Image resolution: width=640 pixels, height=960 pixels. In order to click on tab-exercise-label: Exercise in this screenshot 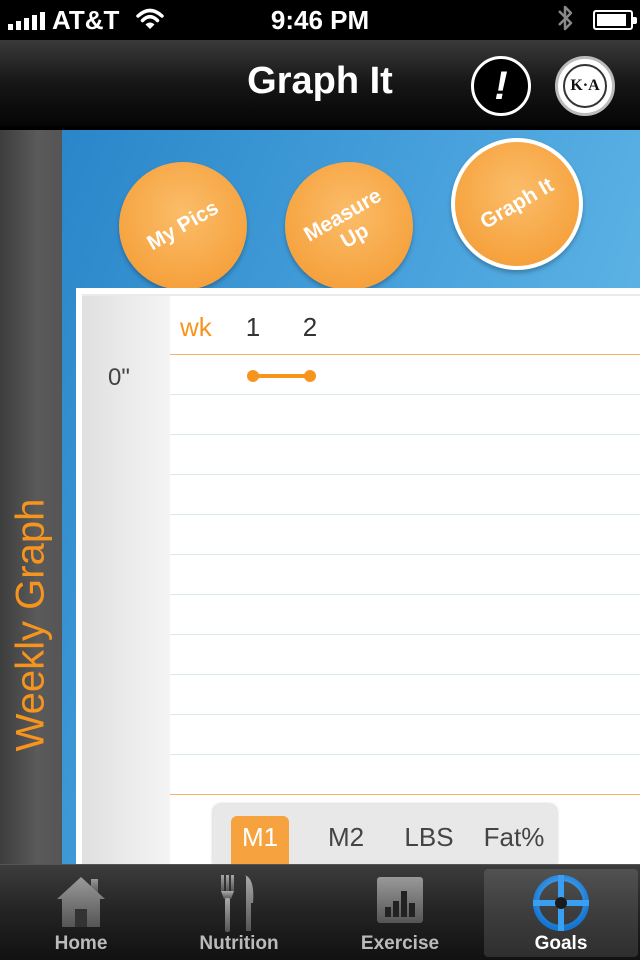, I will do `click(400, 943)`.